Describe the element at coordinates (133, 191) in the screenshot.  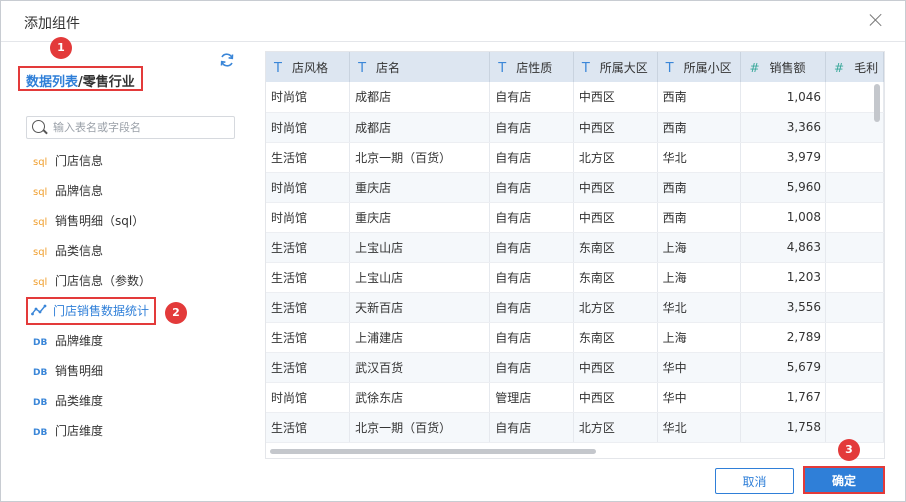
I see `table-list-item: sql 品牌信息` at that location.